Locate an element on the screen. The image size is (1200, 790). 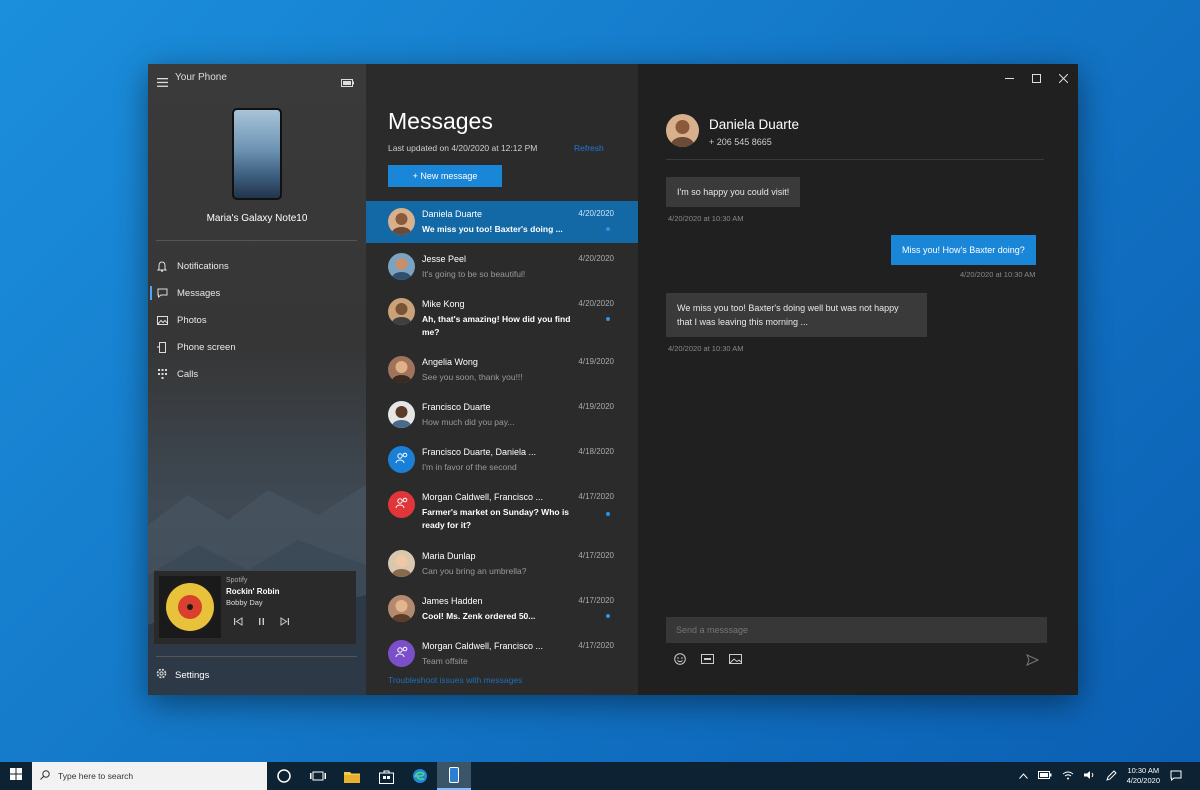
group-icon is located at coordinates (402, 505).